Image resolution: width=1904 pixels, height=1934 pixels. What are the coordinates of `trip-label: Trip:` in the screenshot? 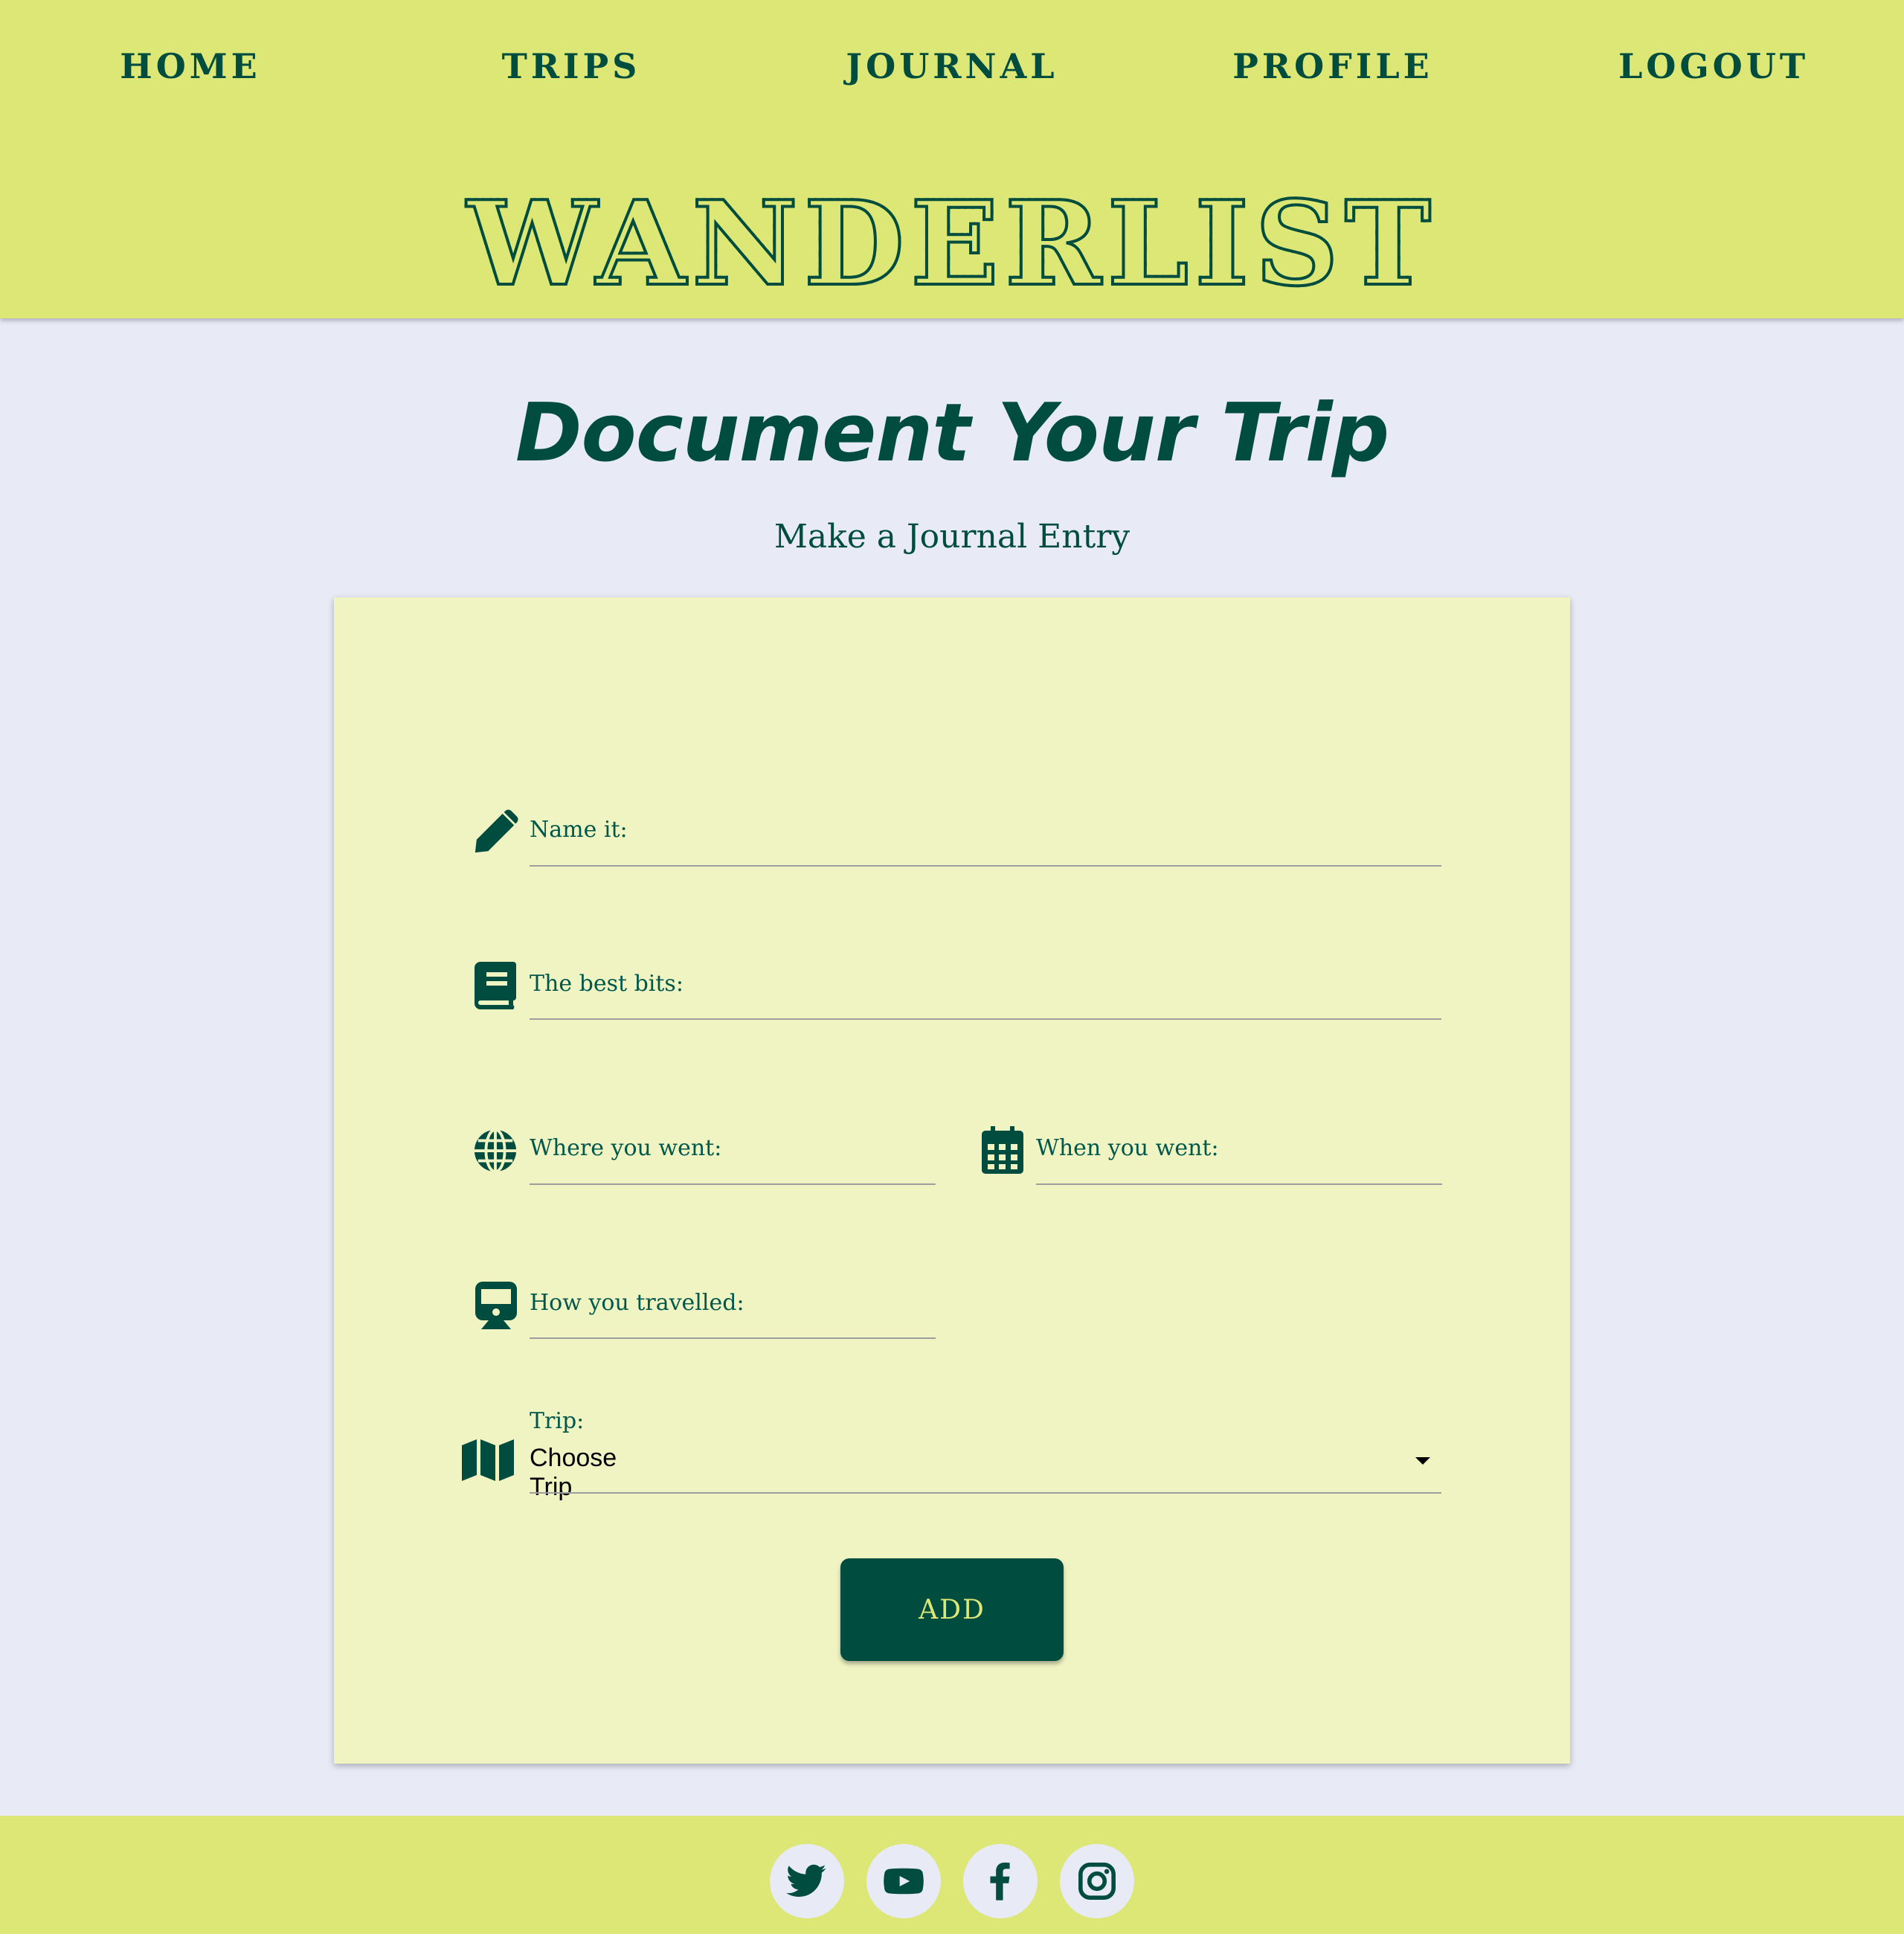 It's located at (557, 1421).